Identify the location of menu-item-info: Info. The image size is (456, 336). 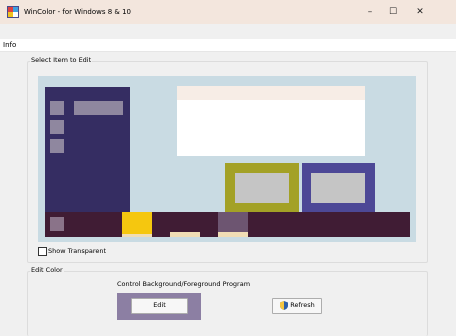
(9, 45).